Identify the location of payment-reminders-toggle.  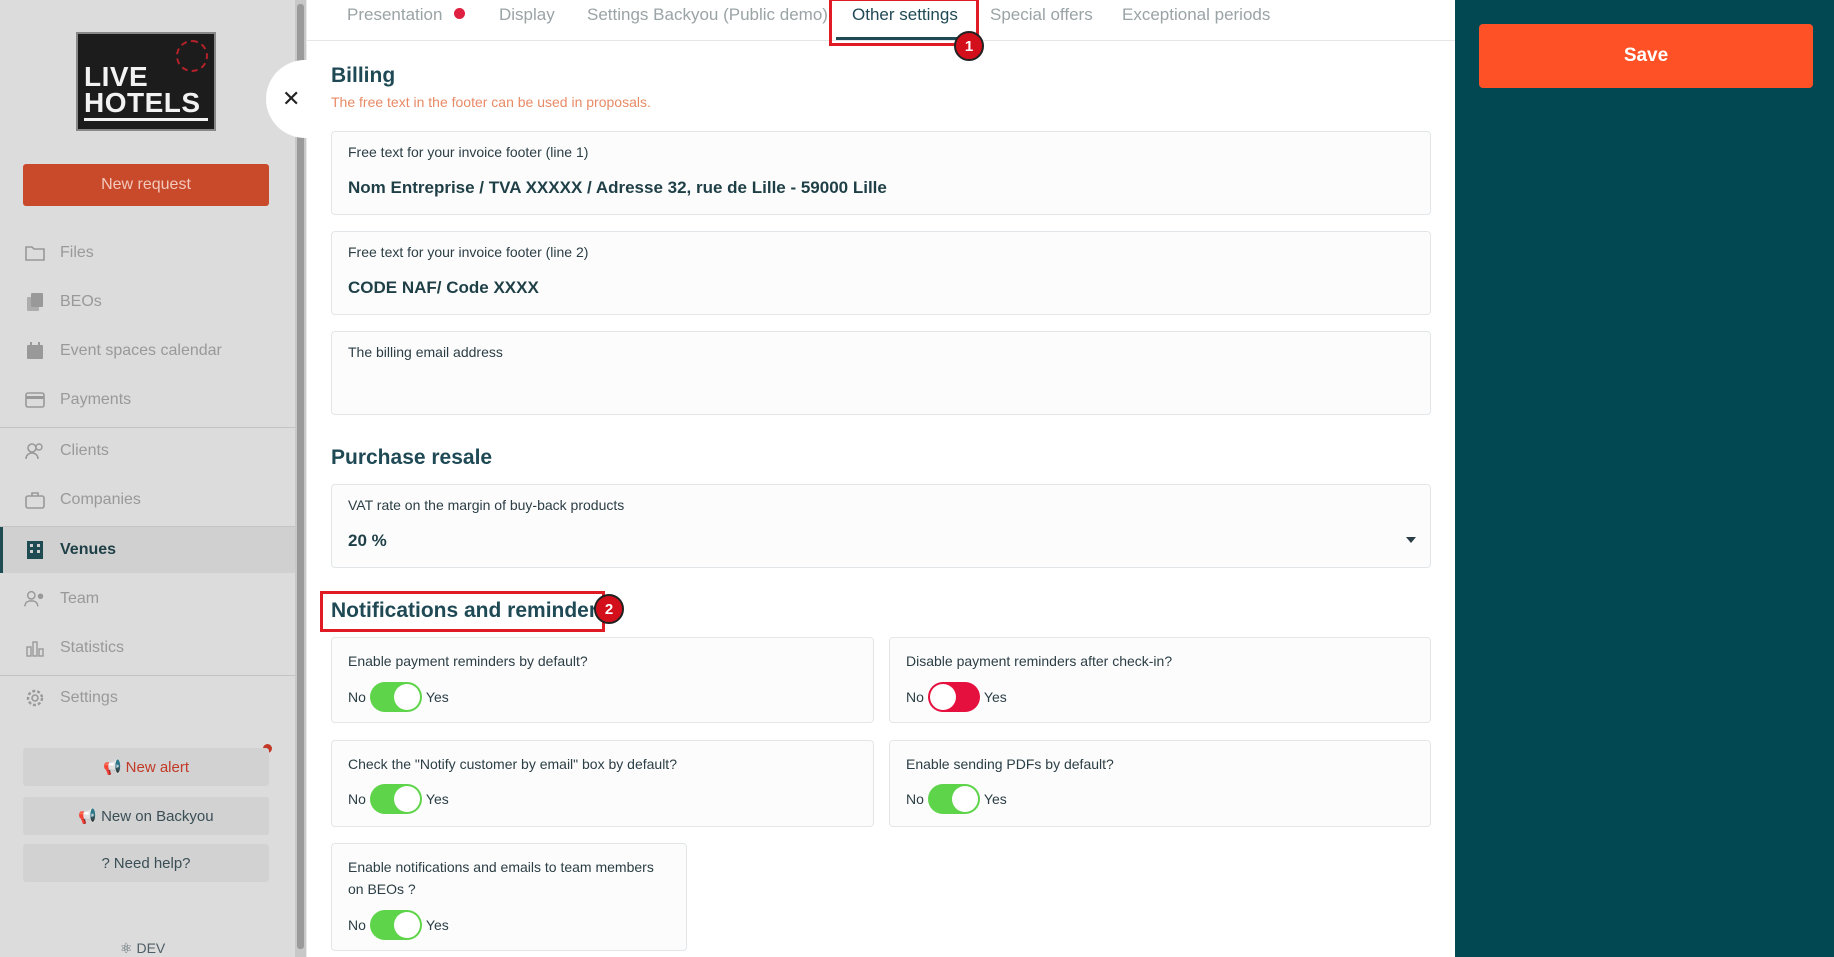
(395, 697).